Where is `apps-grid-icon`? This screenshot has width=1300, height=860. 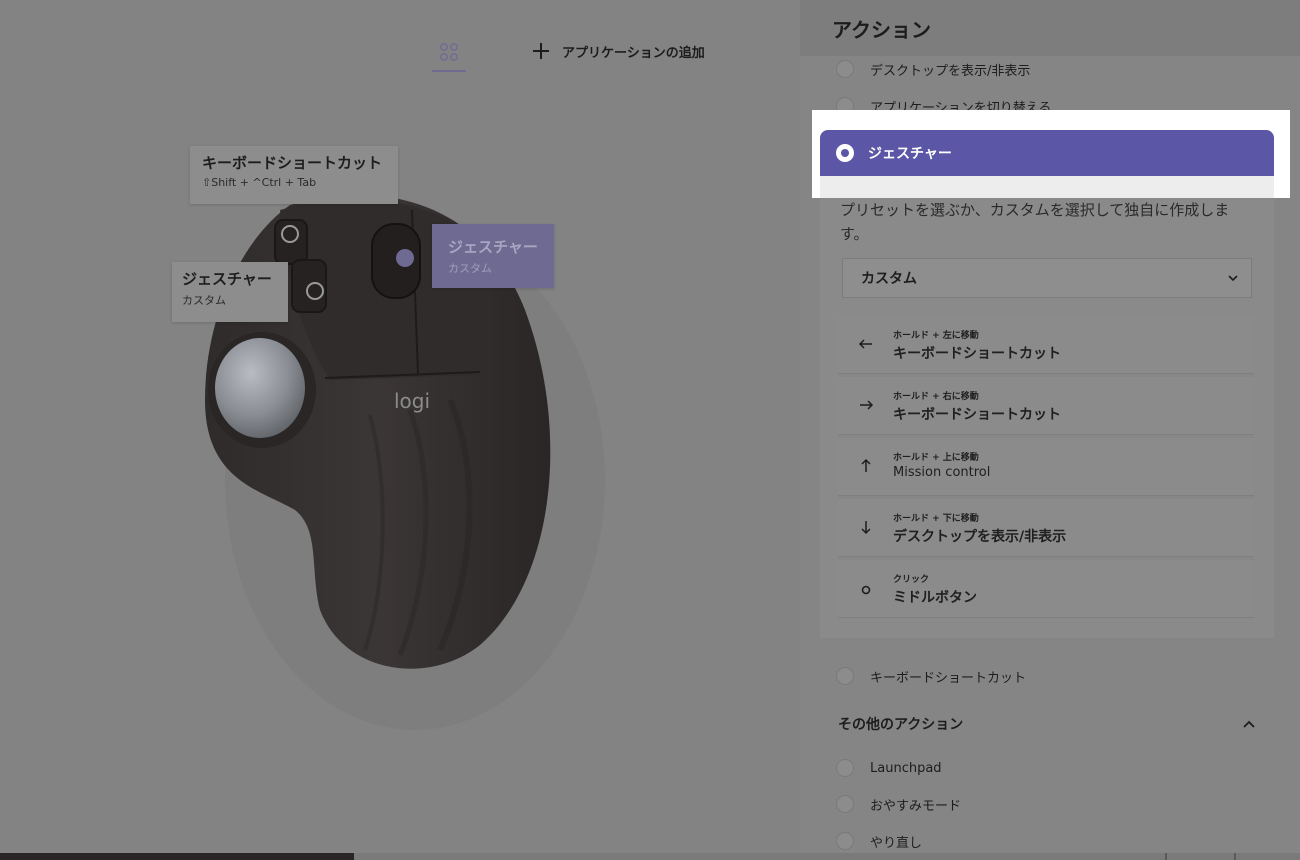
apps-grid-icon is located at coordinates (449, 52).